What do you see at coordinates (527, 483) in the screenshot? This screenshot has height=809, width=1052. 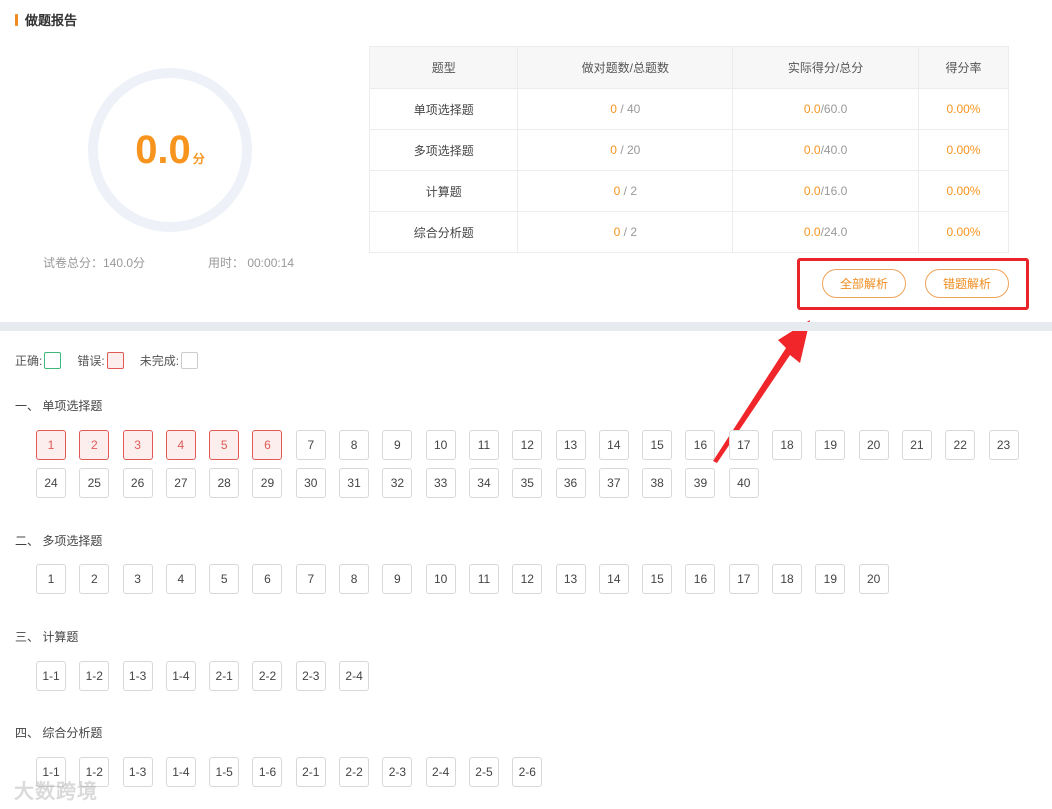 I see `question-button: 35` at bounding box center [527, 483].